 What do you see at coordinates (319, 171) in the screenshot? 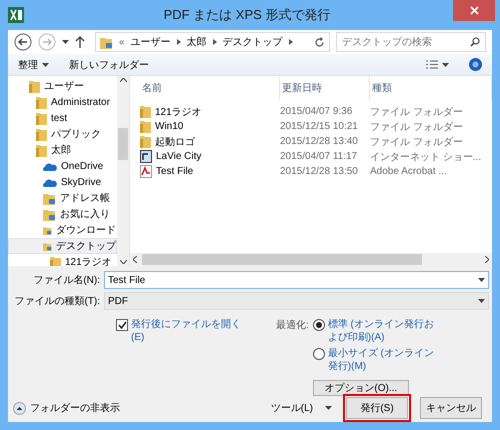
I see `modified-date: 2015/12/28 13:50` at bounding box center [319, 171].